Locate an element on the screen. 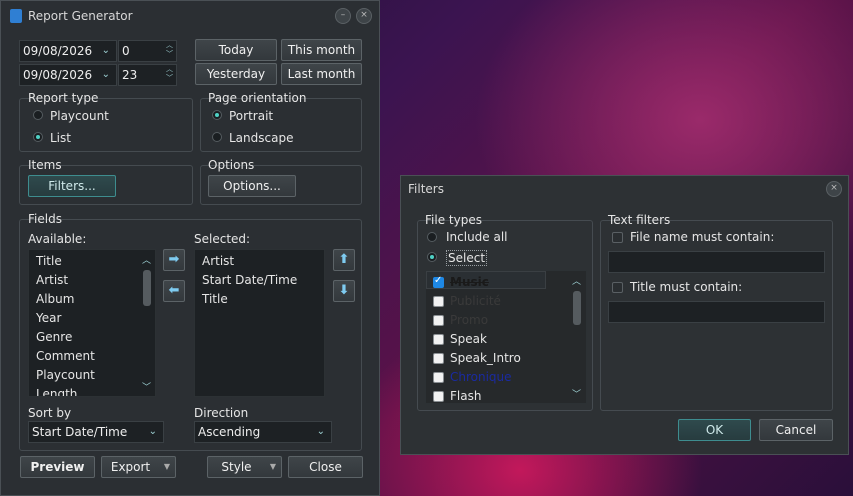 This screenshot has height=496, width=853. list-item: Album is located at coordinates (55, 299).